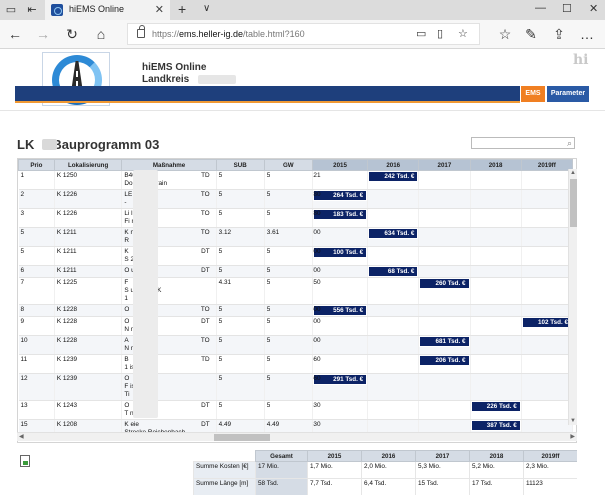 The image size is (605, 495). Describe the element at coordinates (339, 379) in the screenshot. I see `budget-value-badge: 291 Tsd. €` at that location.